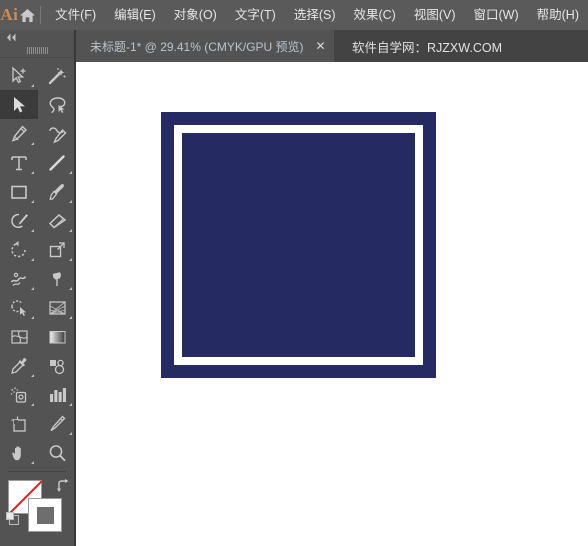  Describe the element at coordinates (19, 278) in the screenshot. I see `width-tool` at that location.